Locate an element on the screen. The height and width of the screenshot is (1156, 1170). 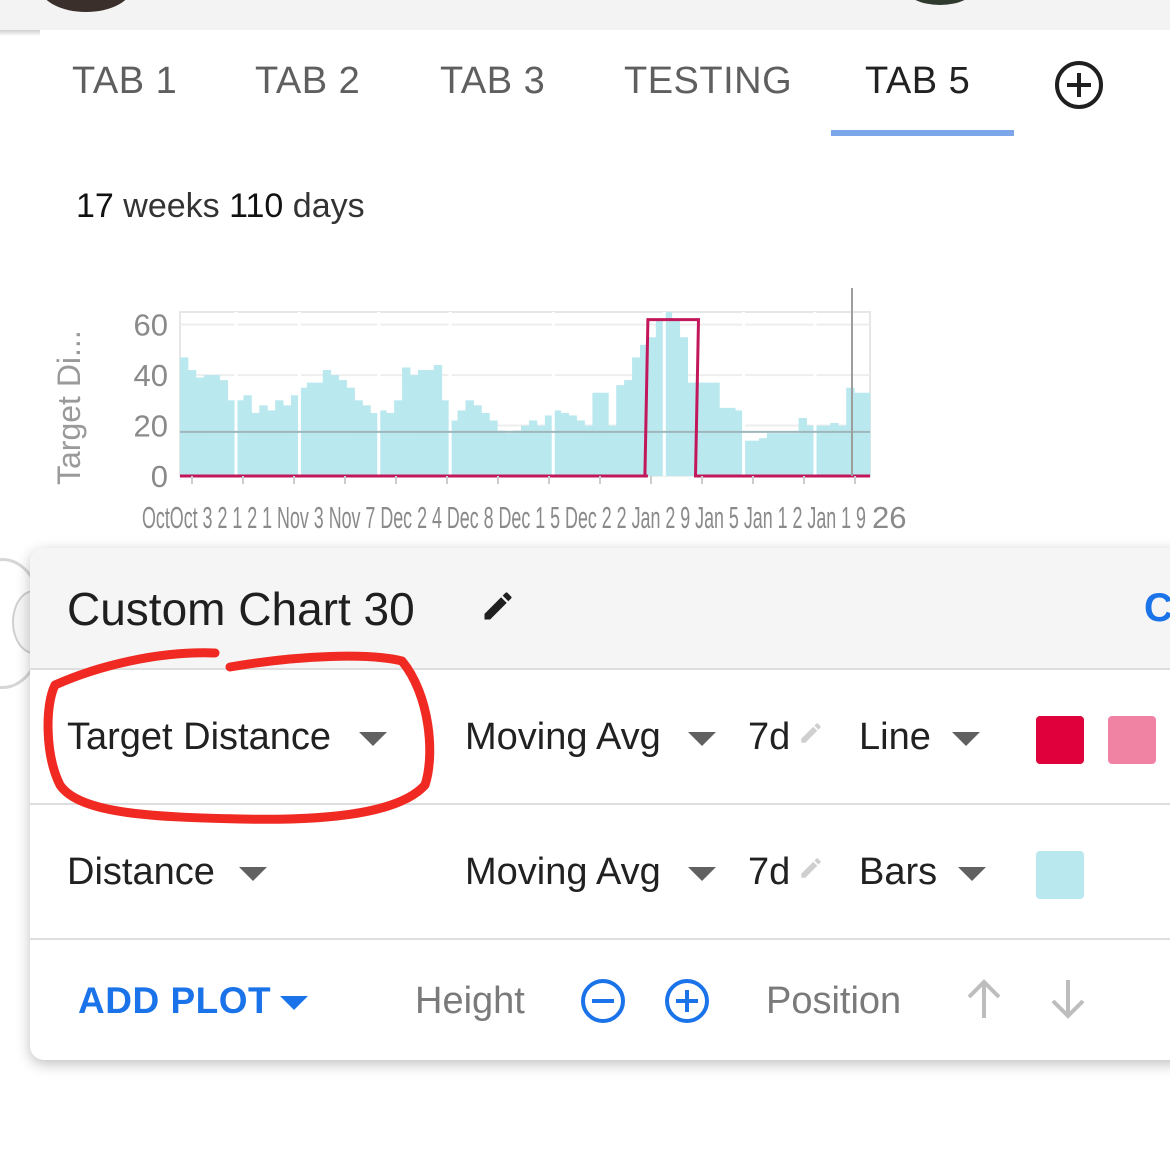
card-footer: ADD PLOT Height Position is located at coordinates (600, 1000).